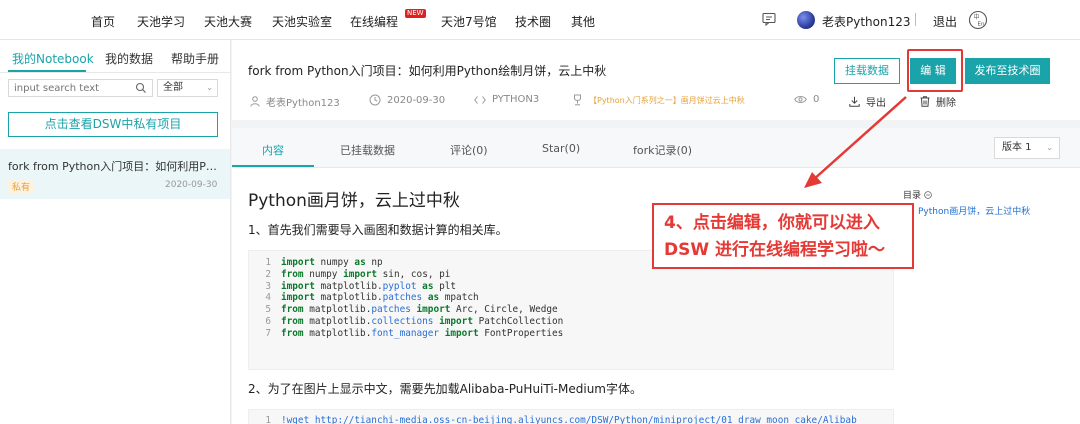 The height and width of the screenshot is (424, 1080). I want to click on new-badge: NEW, so click(415, 13).